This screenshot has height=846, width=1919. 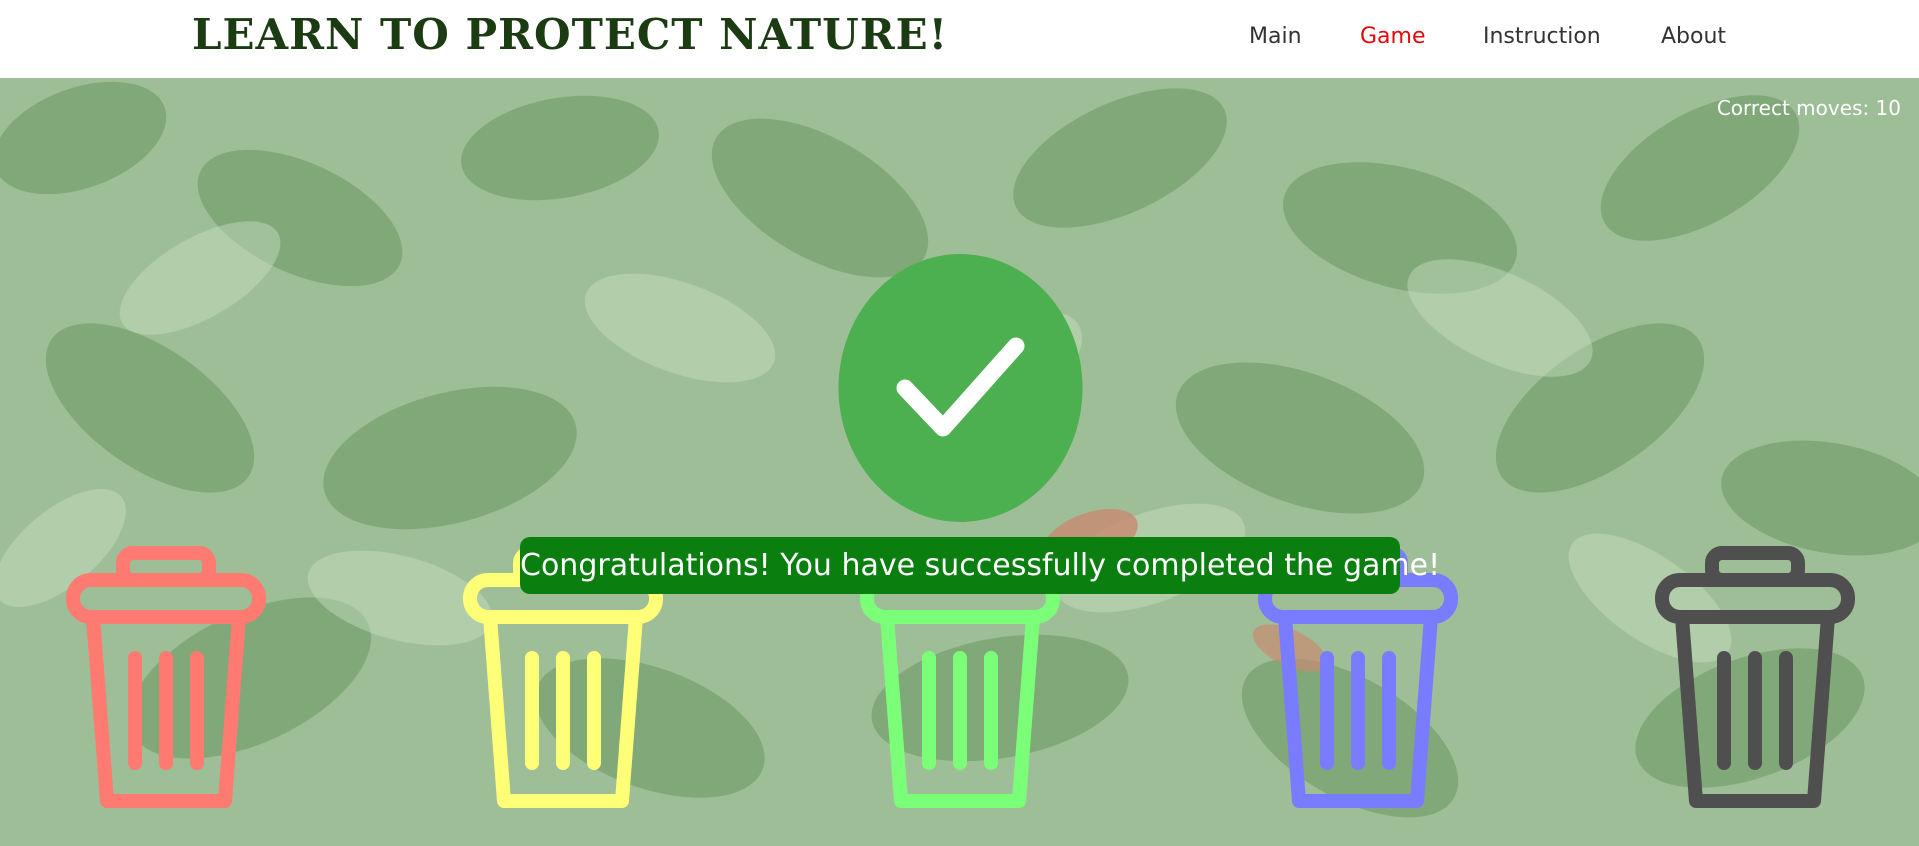 What do you see at coordinates (1542, 36) in the screenshot?
I see `nav-instruction: Instruction` at bounding box center [1542, 36].